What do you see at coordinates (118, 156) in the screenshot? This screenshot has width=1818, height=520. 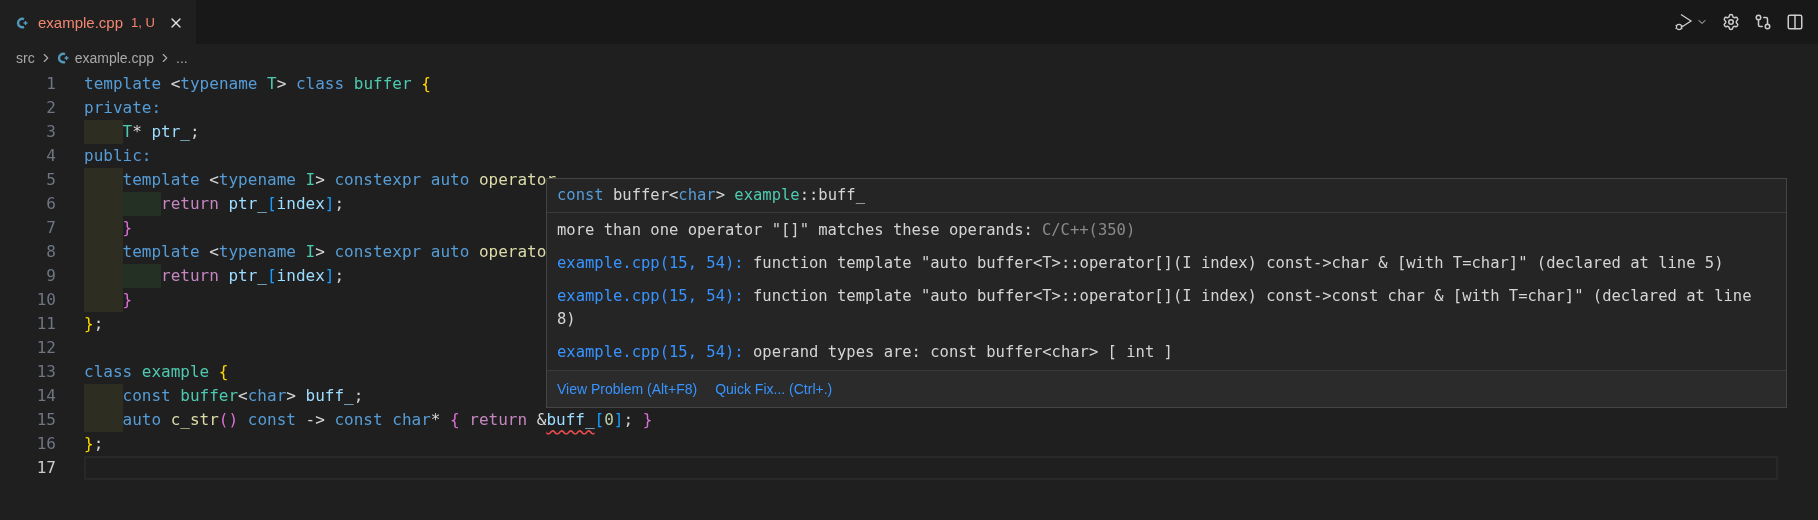 I see `code-token: public:` at bounding box center [118, 156].